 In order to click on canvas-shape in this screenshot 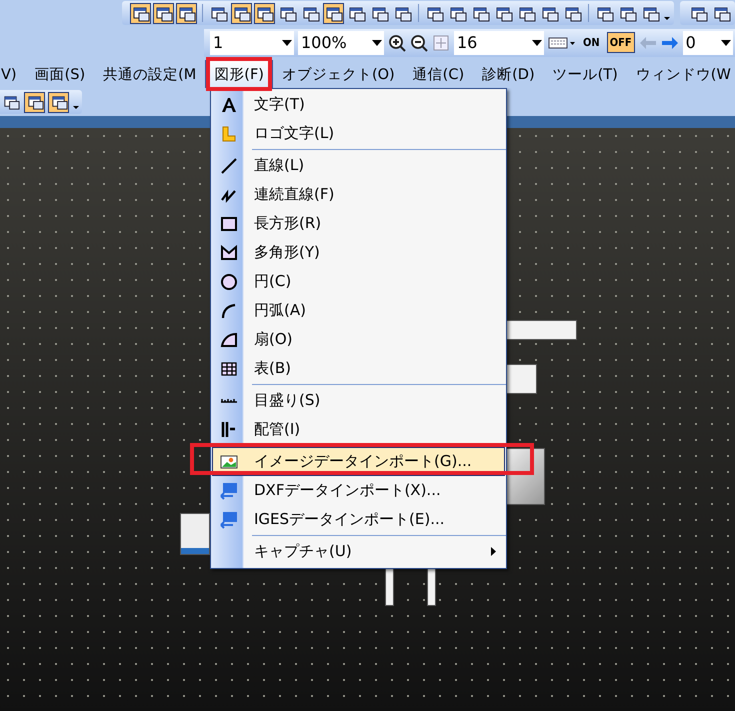, I will do `click(195, 534)`.